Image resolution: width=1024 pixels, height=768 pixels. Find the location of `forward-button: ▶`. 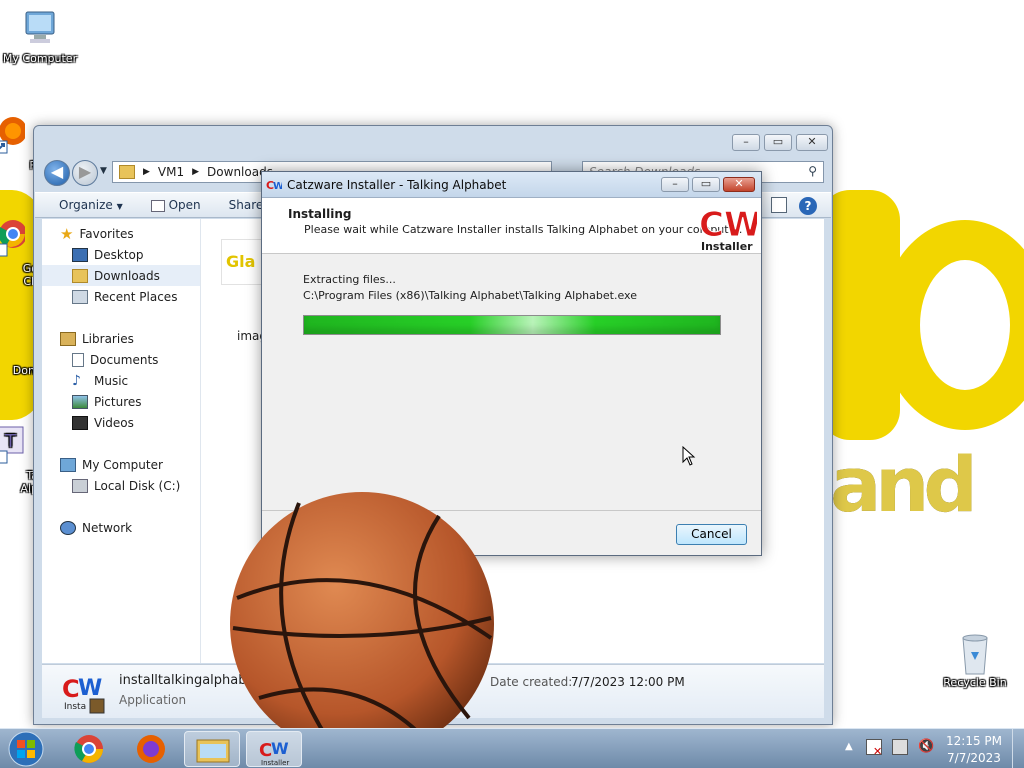

forward-button: ▶ is located at coordinates (85, 173).